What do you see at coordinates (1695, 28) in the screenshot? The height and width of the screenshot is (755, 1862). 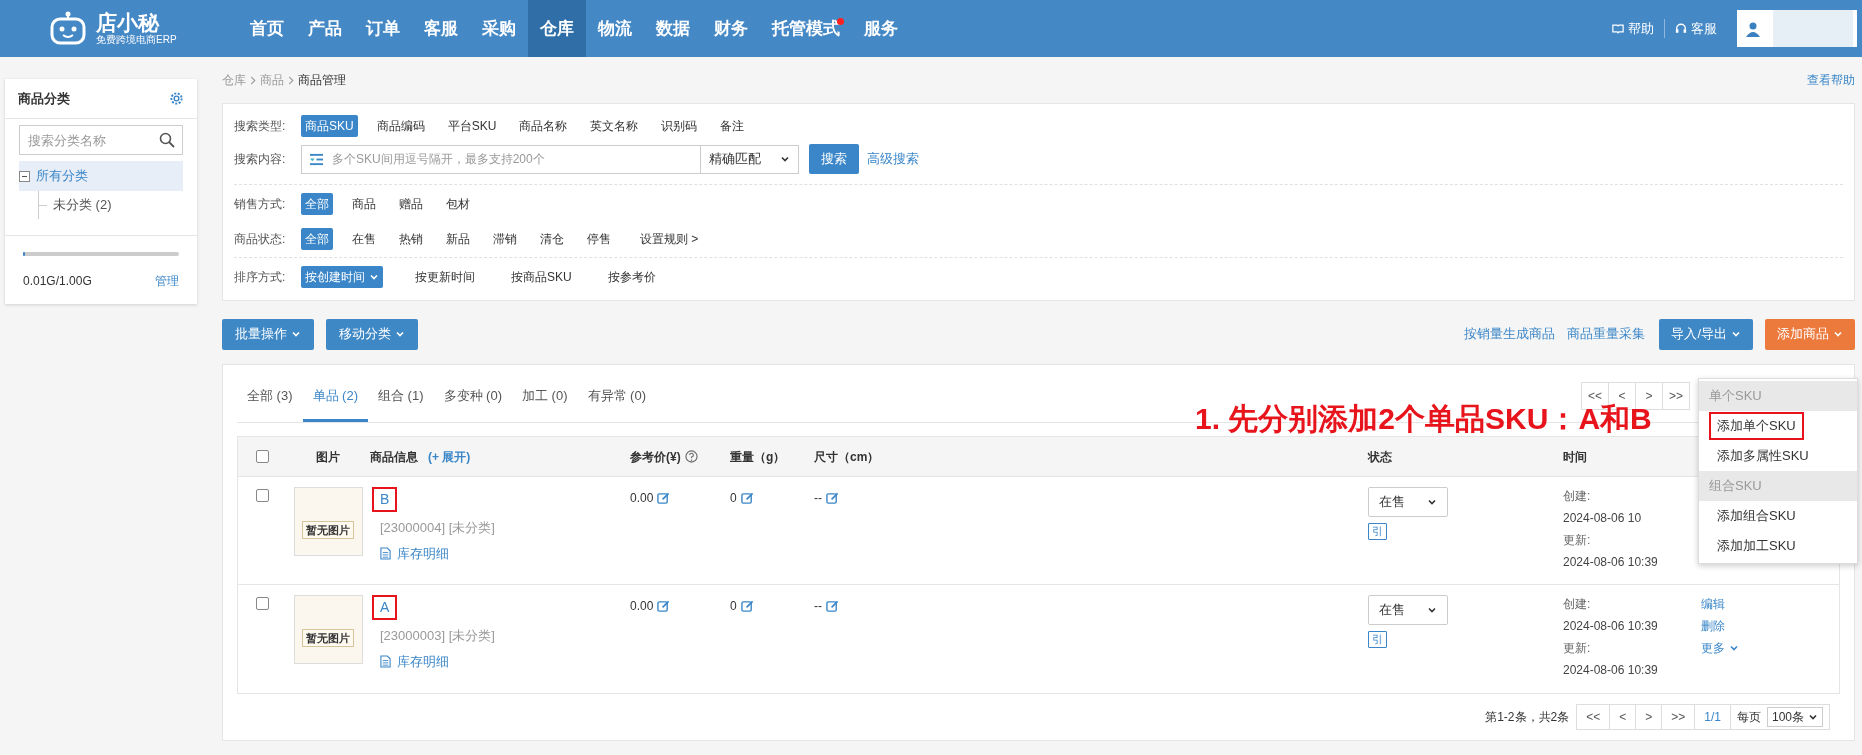 I see `header-link: 客服` at bounding box center [1695, 28].